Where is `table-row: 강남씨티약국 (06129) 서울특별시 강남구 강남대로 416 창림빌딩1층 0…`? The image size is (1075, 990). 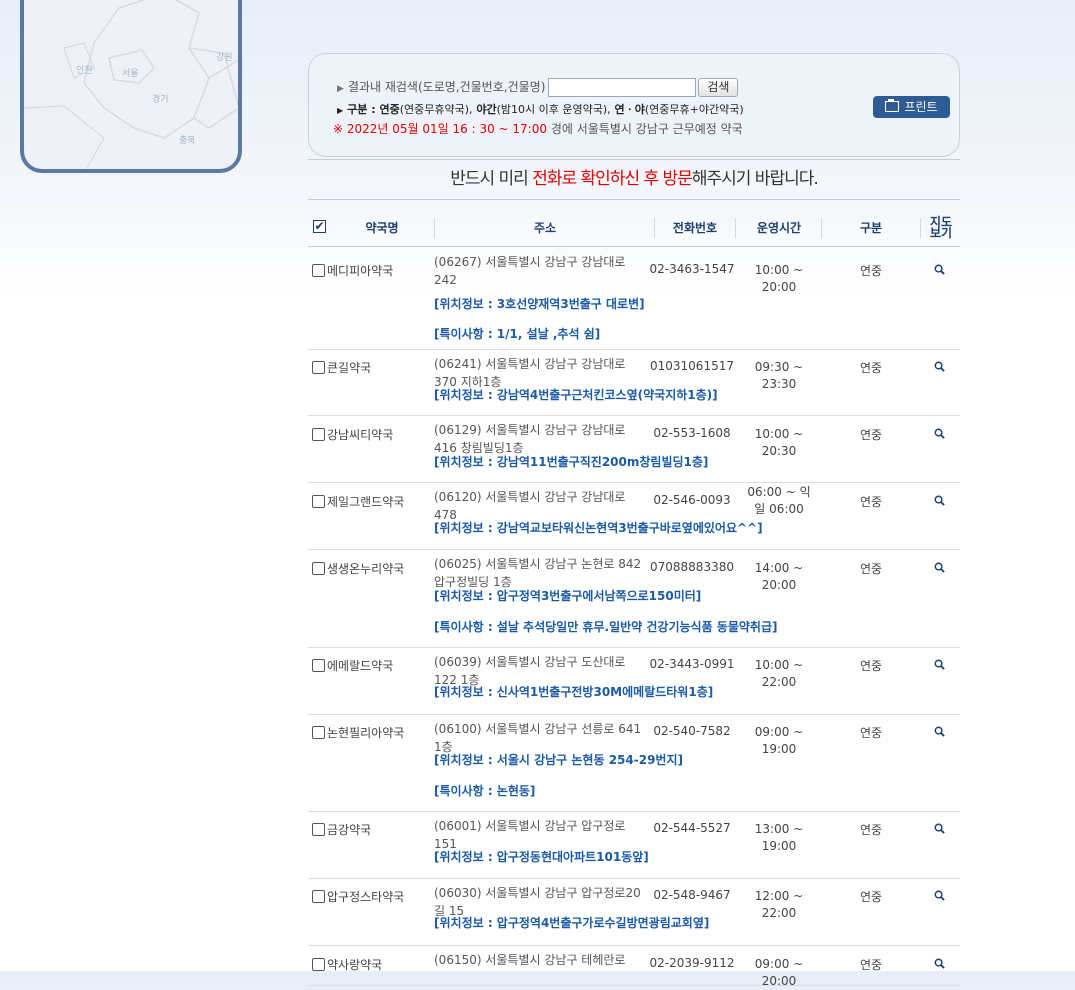 table-row: 강남씨티약국 (06129) 서울특별시 강남구 강남대로 416 창림빌딩1층 0… is located at coordinates (634, 449).